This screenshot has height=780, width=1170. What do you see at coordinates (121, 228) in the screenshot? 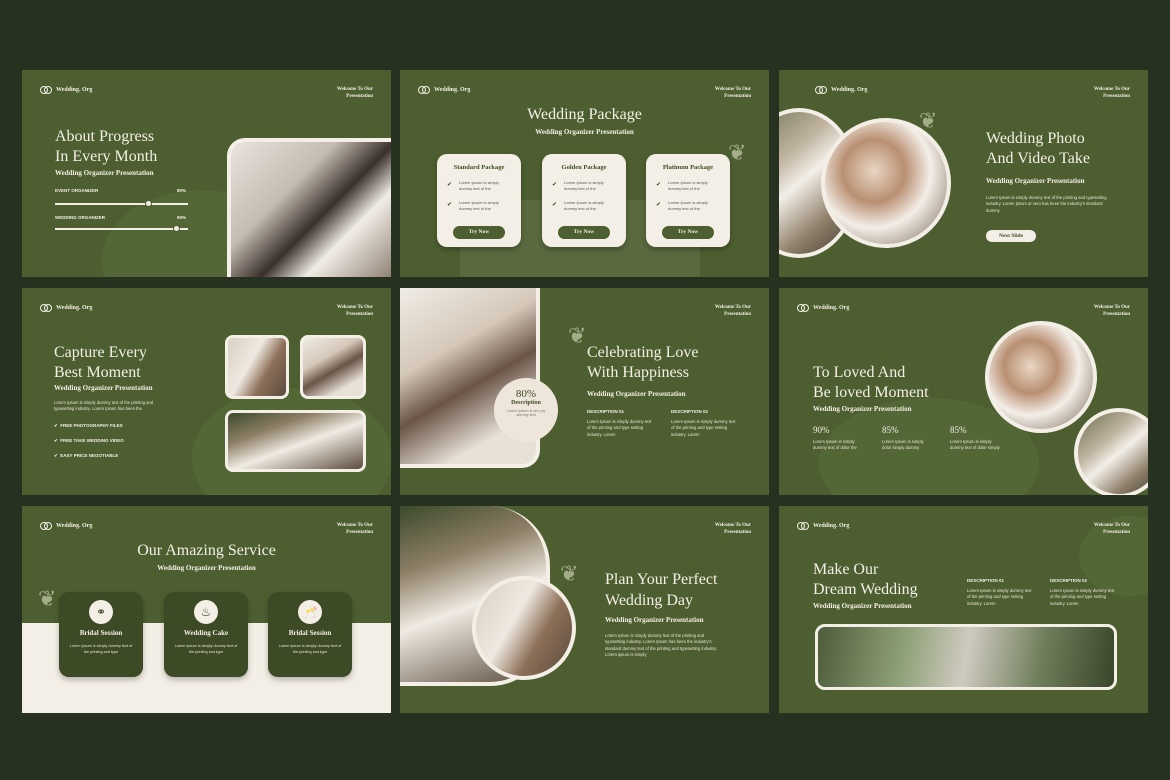
I see `progress-bar-wedding` at bounding box center [121, 228].